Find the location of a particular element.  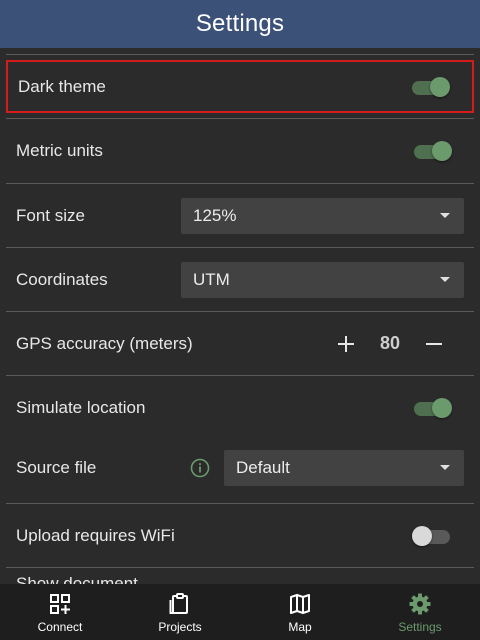

plus-icon is located at coordinates (346, 343).